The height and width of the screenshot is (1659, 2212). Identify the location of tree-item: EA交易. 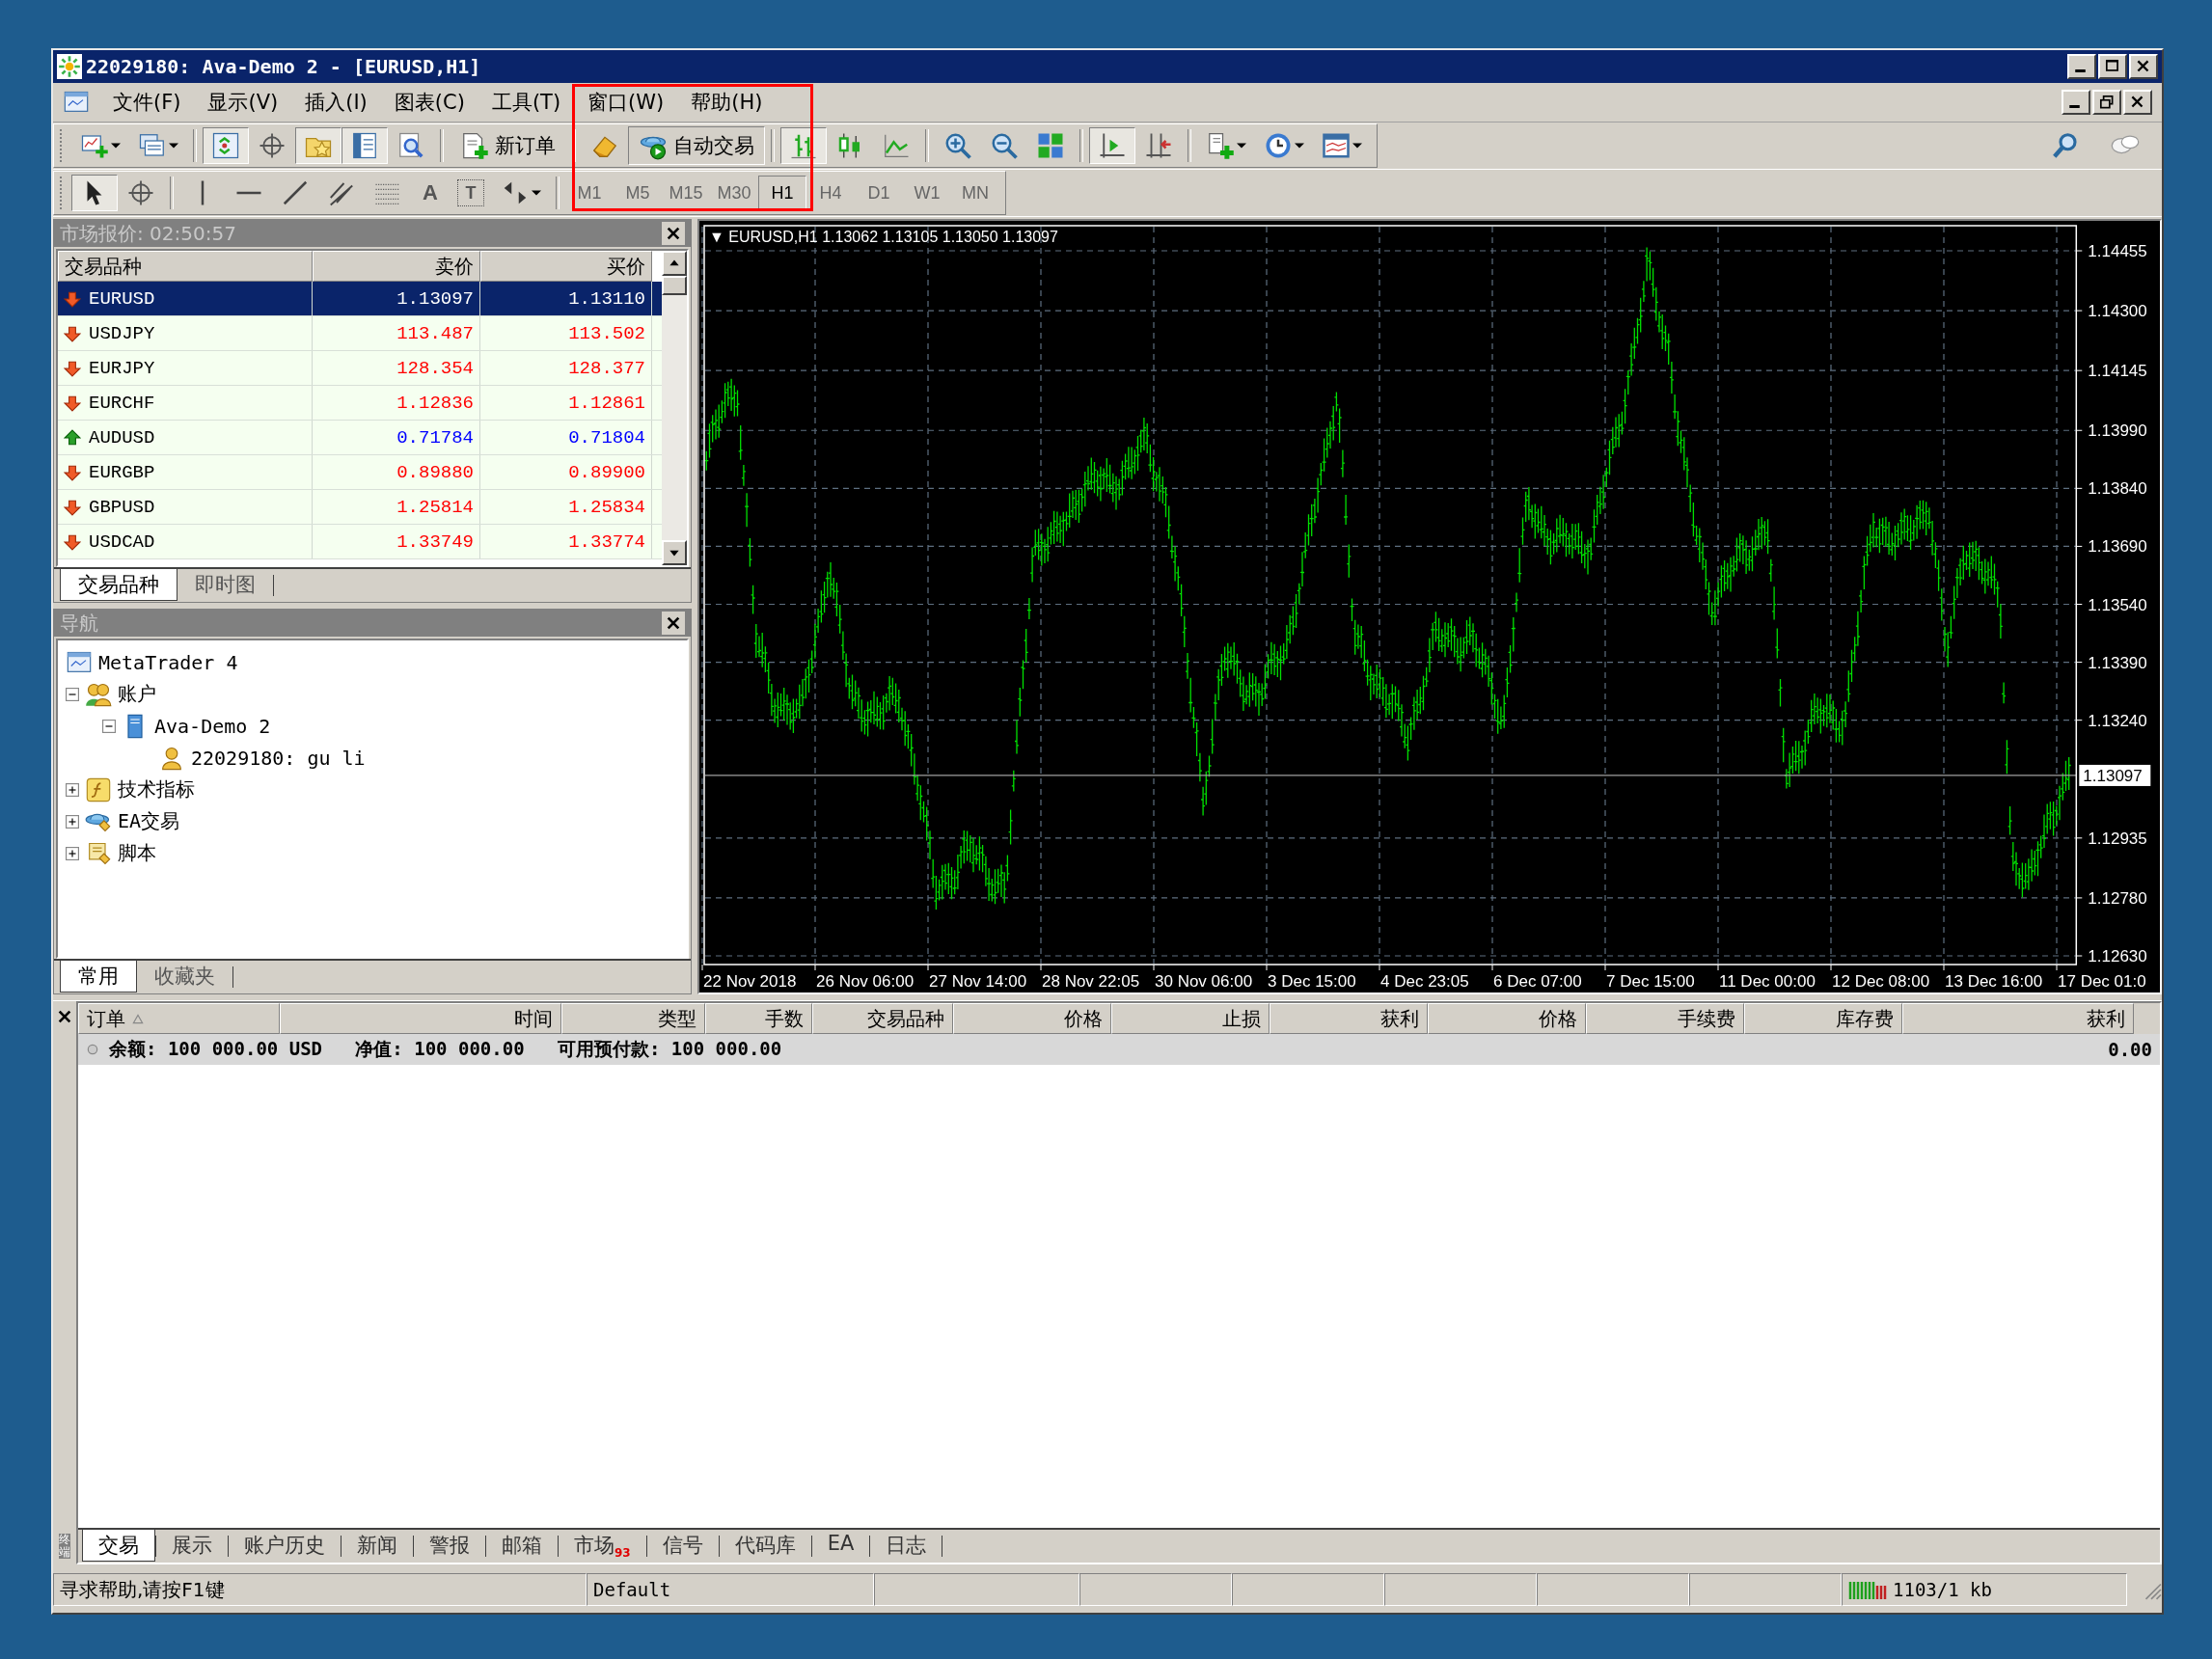
(149, 821).